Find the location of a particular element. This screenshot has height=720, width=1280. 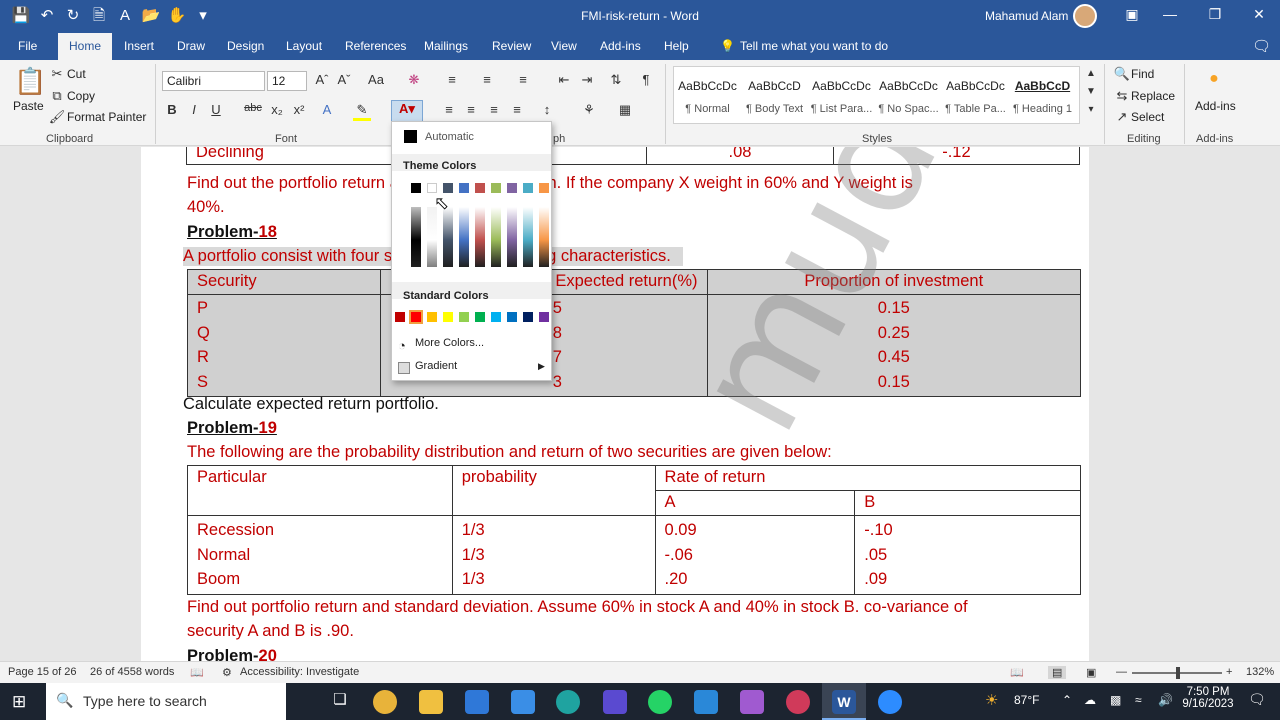

windows-start-icon: ⊞ is located at coordinates (19, 702).